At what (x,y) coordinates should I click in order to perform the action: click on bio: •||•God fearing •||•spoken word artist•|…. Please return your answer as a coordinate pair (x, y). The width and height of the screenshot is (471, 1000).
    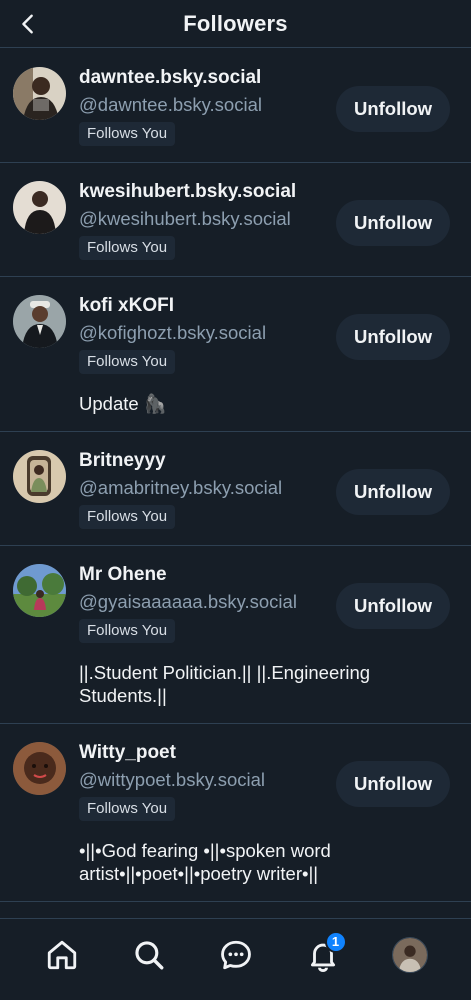
    Looking at the image, I should click on (205, 862).